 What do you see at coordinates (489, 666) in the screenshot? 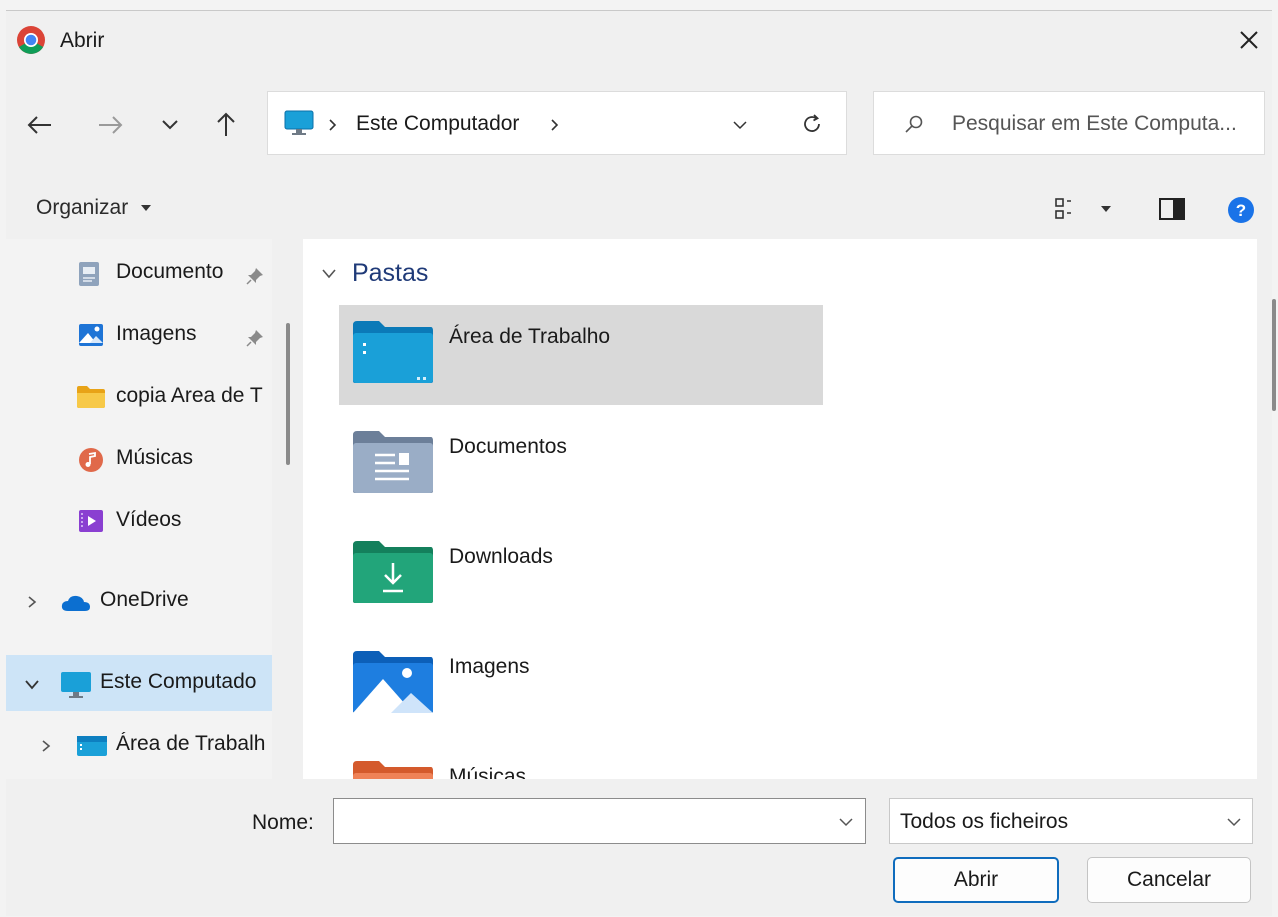
I see `folder-name: Imagens` at bounding box center [489, 666].